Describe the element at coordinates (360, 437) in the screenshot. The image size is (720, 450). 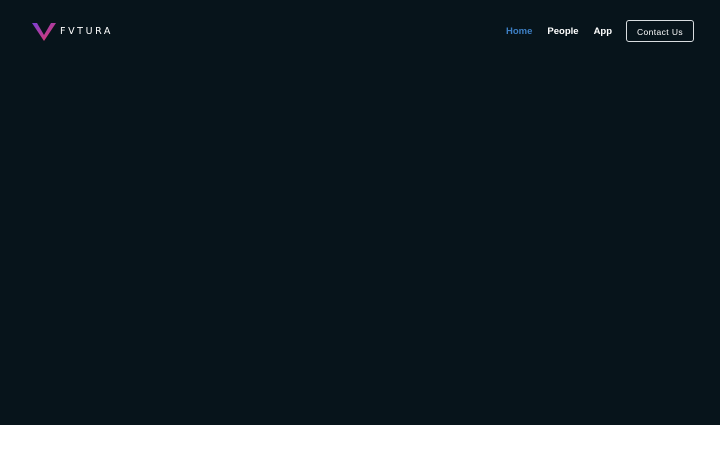
I see `content-section` at that location.